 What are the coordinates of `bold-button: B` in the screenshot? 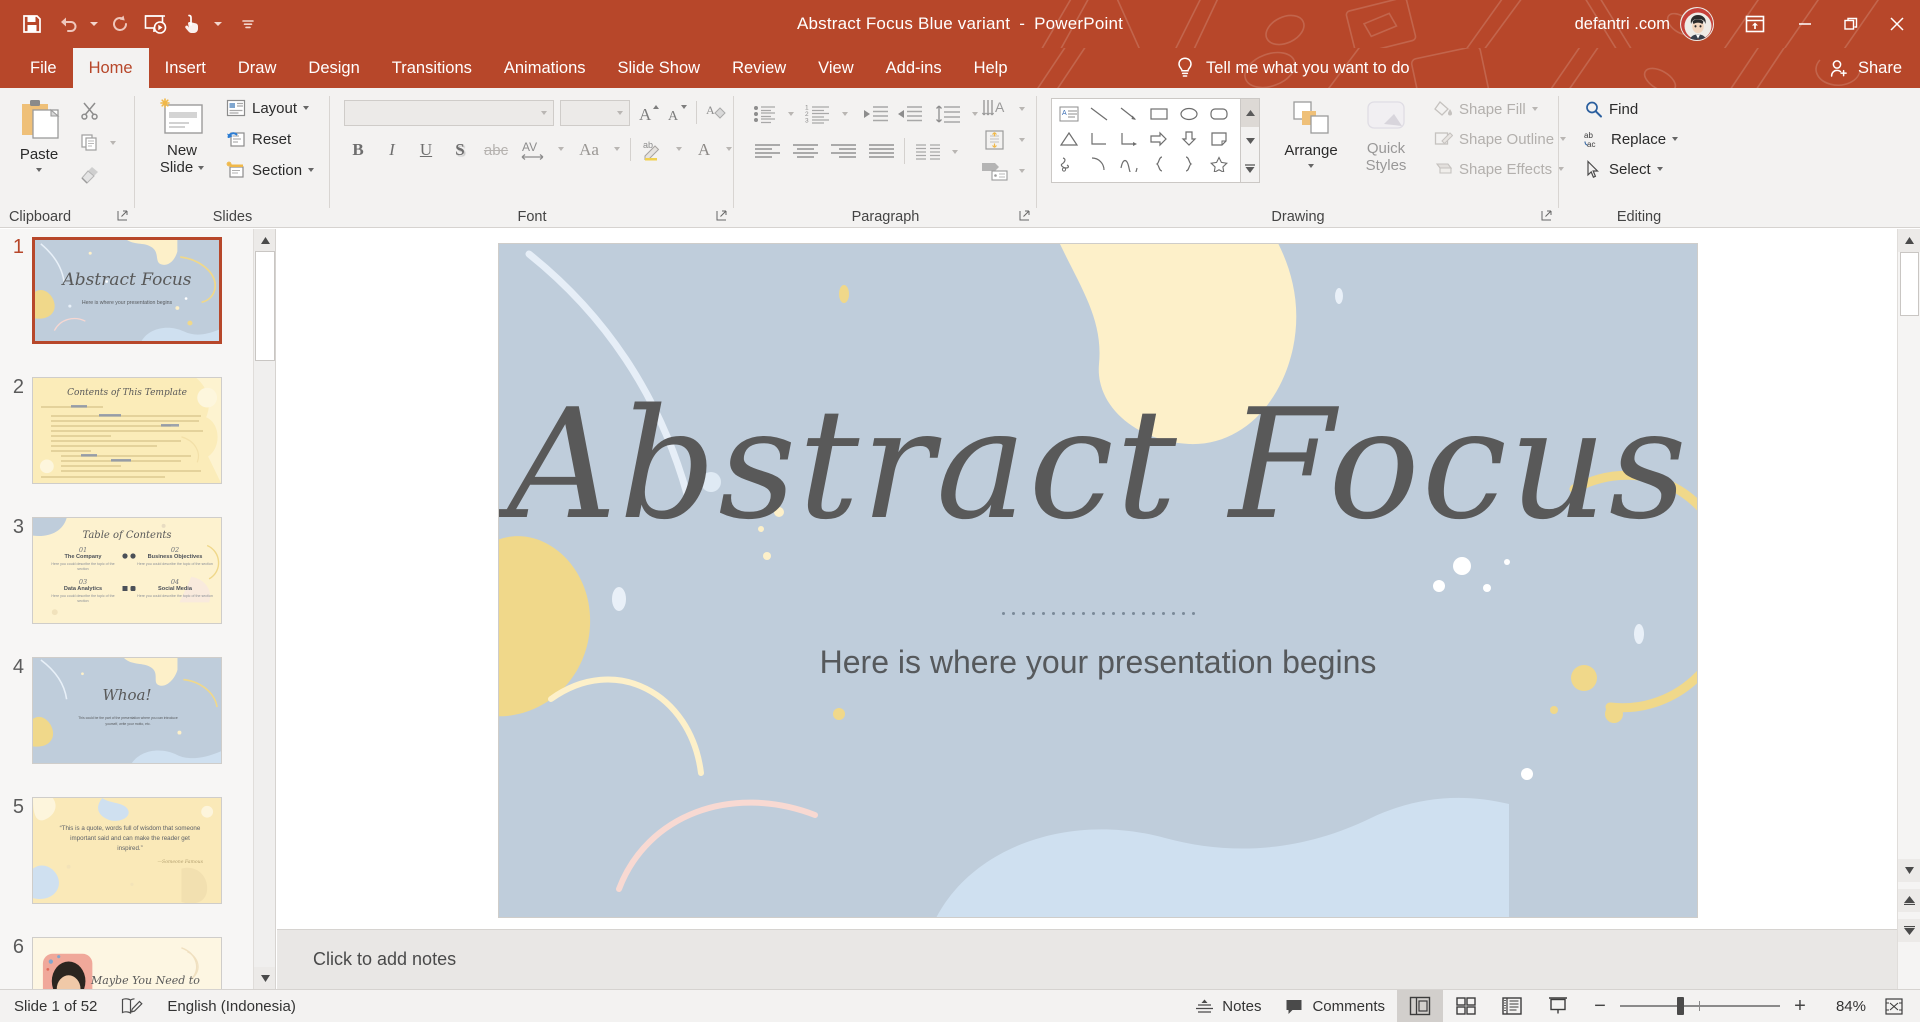 It's located at (358, 150).